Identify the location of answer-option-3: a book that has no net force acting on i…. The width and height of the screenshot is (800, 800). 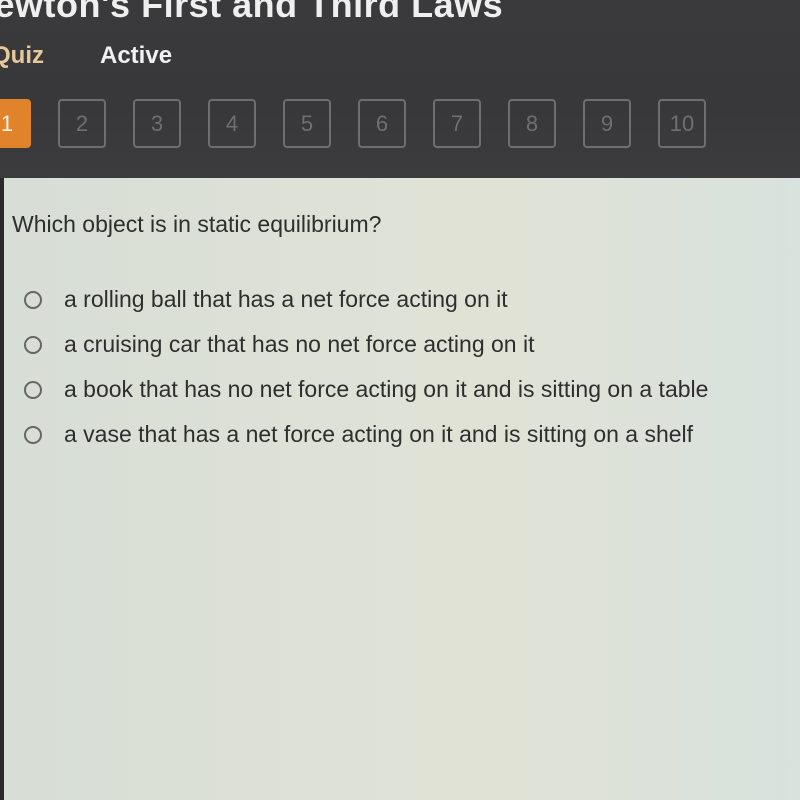
(366, 389).